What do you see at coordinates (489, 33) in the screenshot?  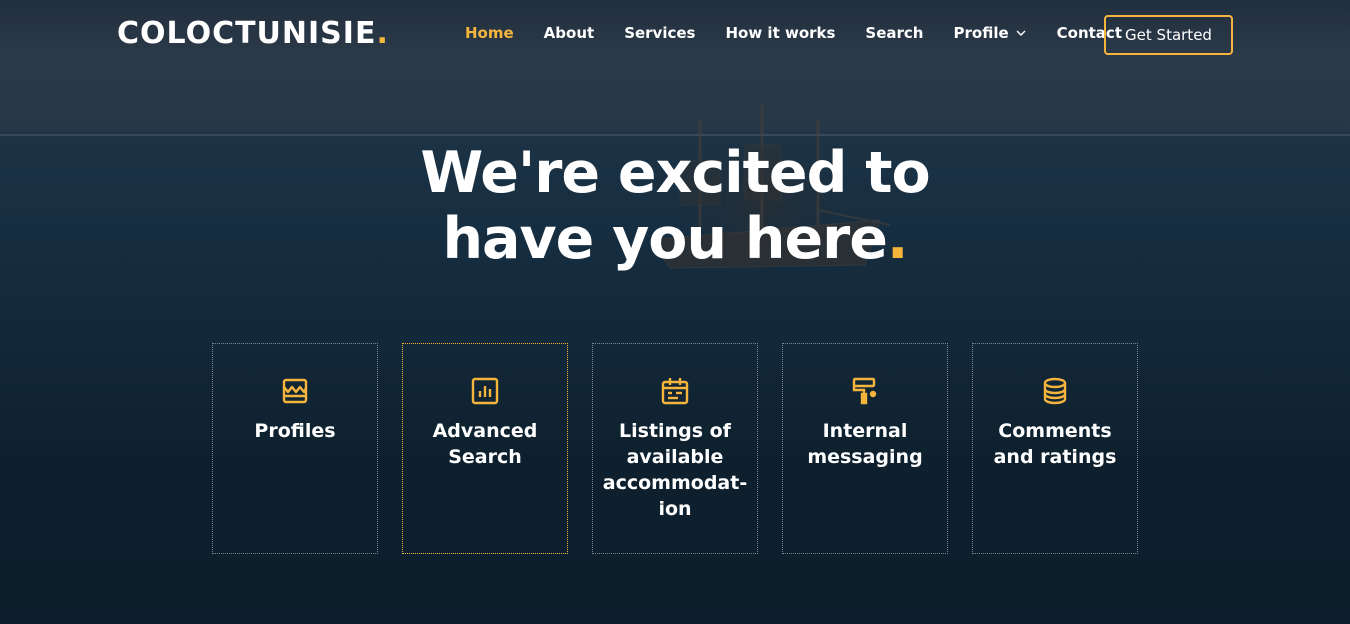 I see `nav-home: Home` at bounding box center [489, 33].